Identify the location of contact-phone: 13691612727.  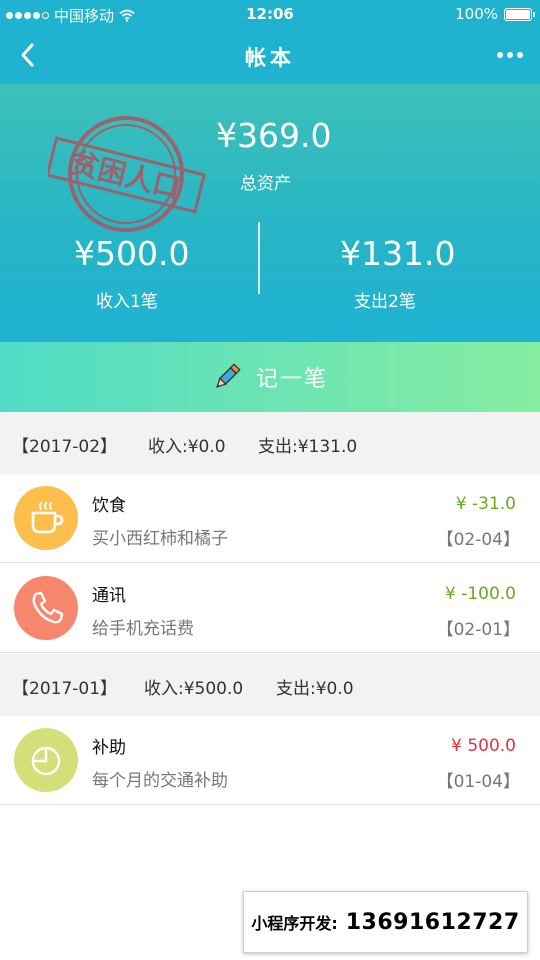
(432, 922).